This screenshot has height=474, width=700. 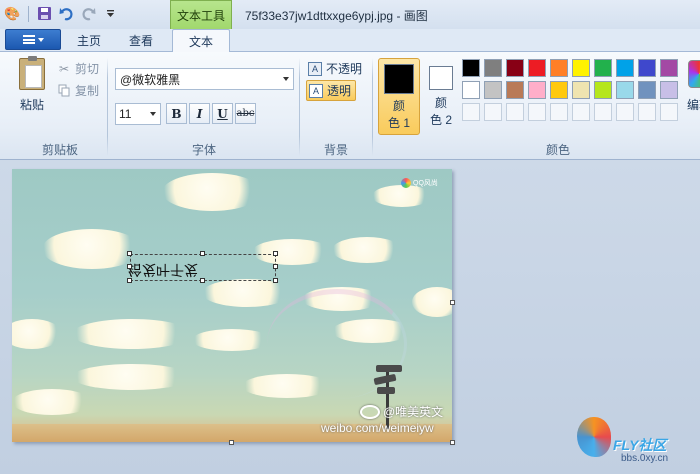 I want to click on text-tools-context-tab: 文本工具, so click(x=201, y=14).